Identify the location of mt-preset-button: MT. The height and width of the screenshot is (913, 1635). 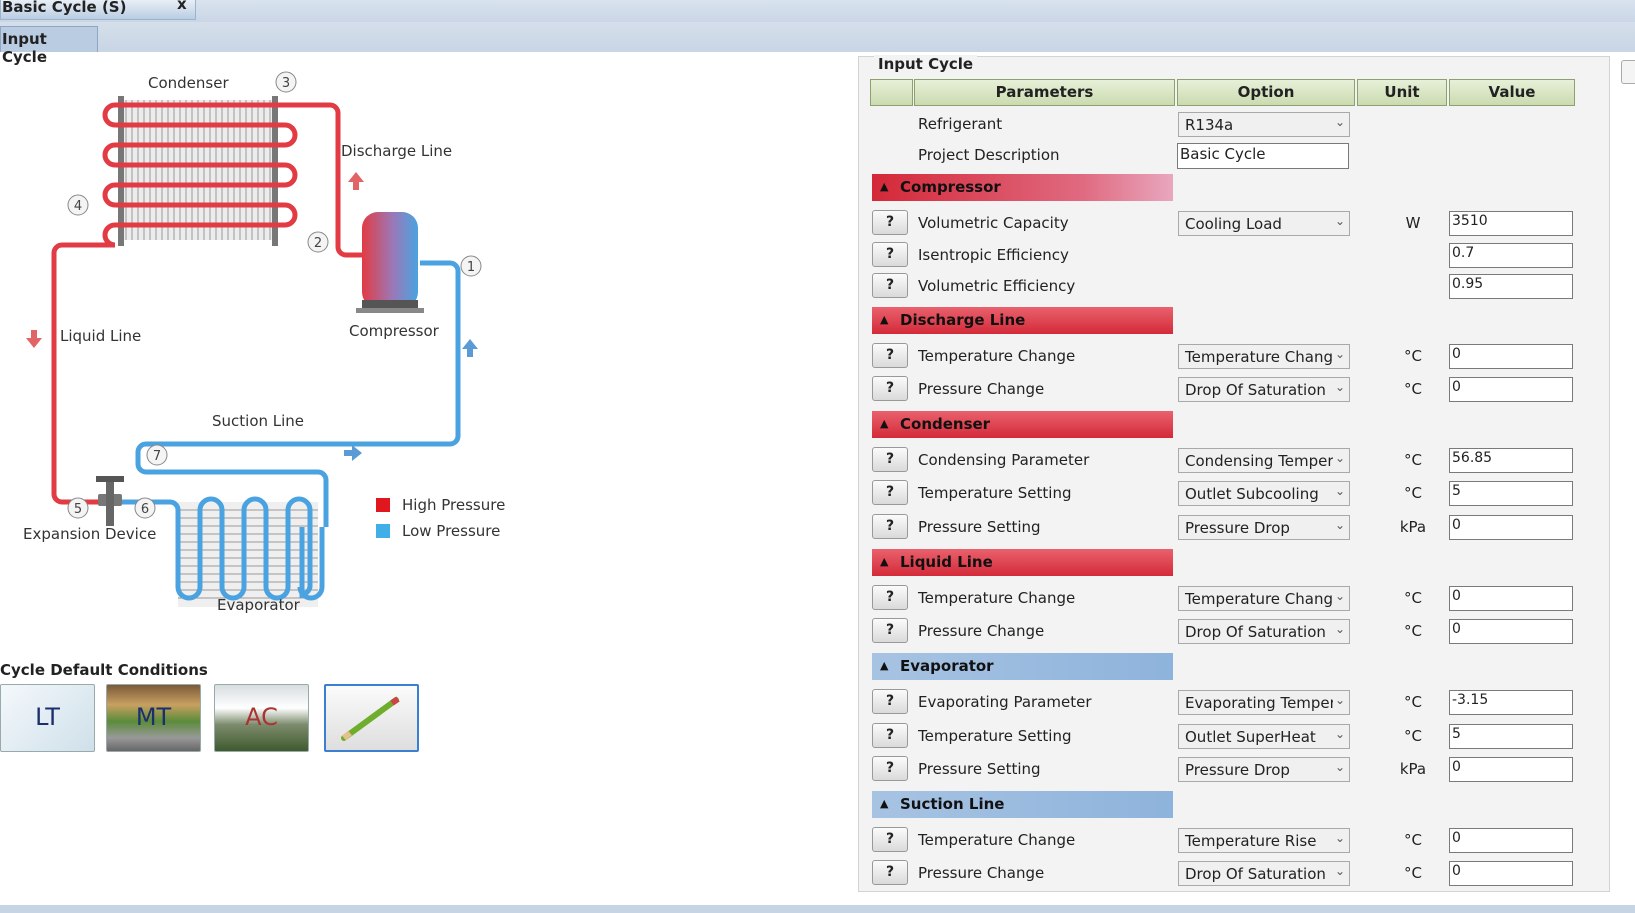
(153, 718).